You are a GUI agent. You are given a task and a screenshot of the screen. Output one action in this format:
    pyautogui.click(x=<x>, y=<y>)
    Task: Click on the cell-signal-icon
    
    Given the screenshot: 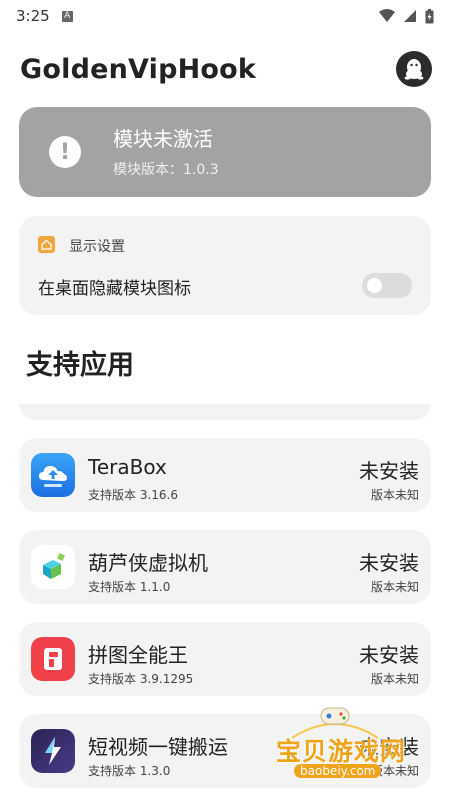 What is the action you would take?
    pyautogui.click(x=410, y=16)
    